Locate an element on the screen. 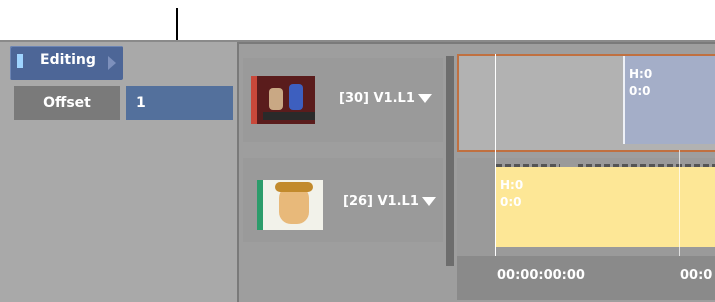 The image size is (715, 302). video-clip: H:0 0:0 is located at coordinates (669, 100).